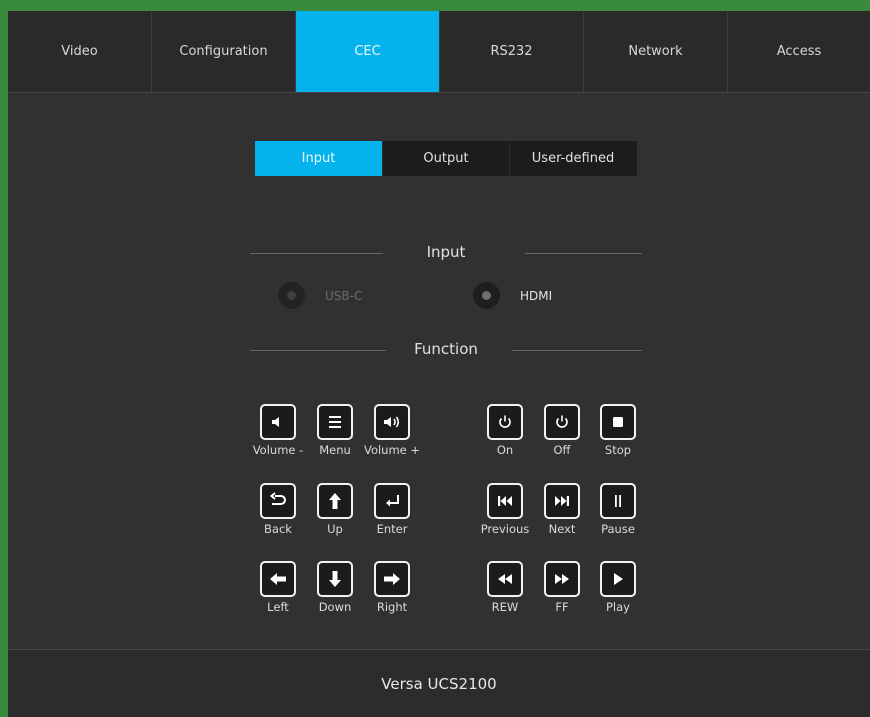  Describe the element at coordinates (335, 579) in the screenshot. I see `arrow-down-icon` at that location.